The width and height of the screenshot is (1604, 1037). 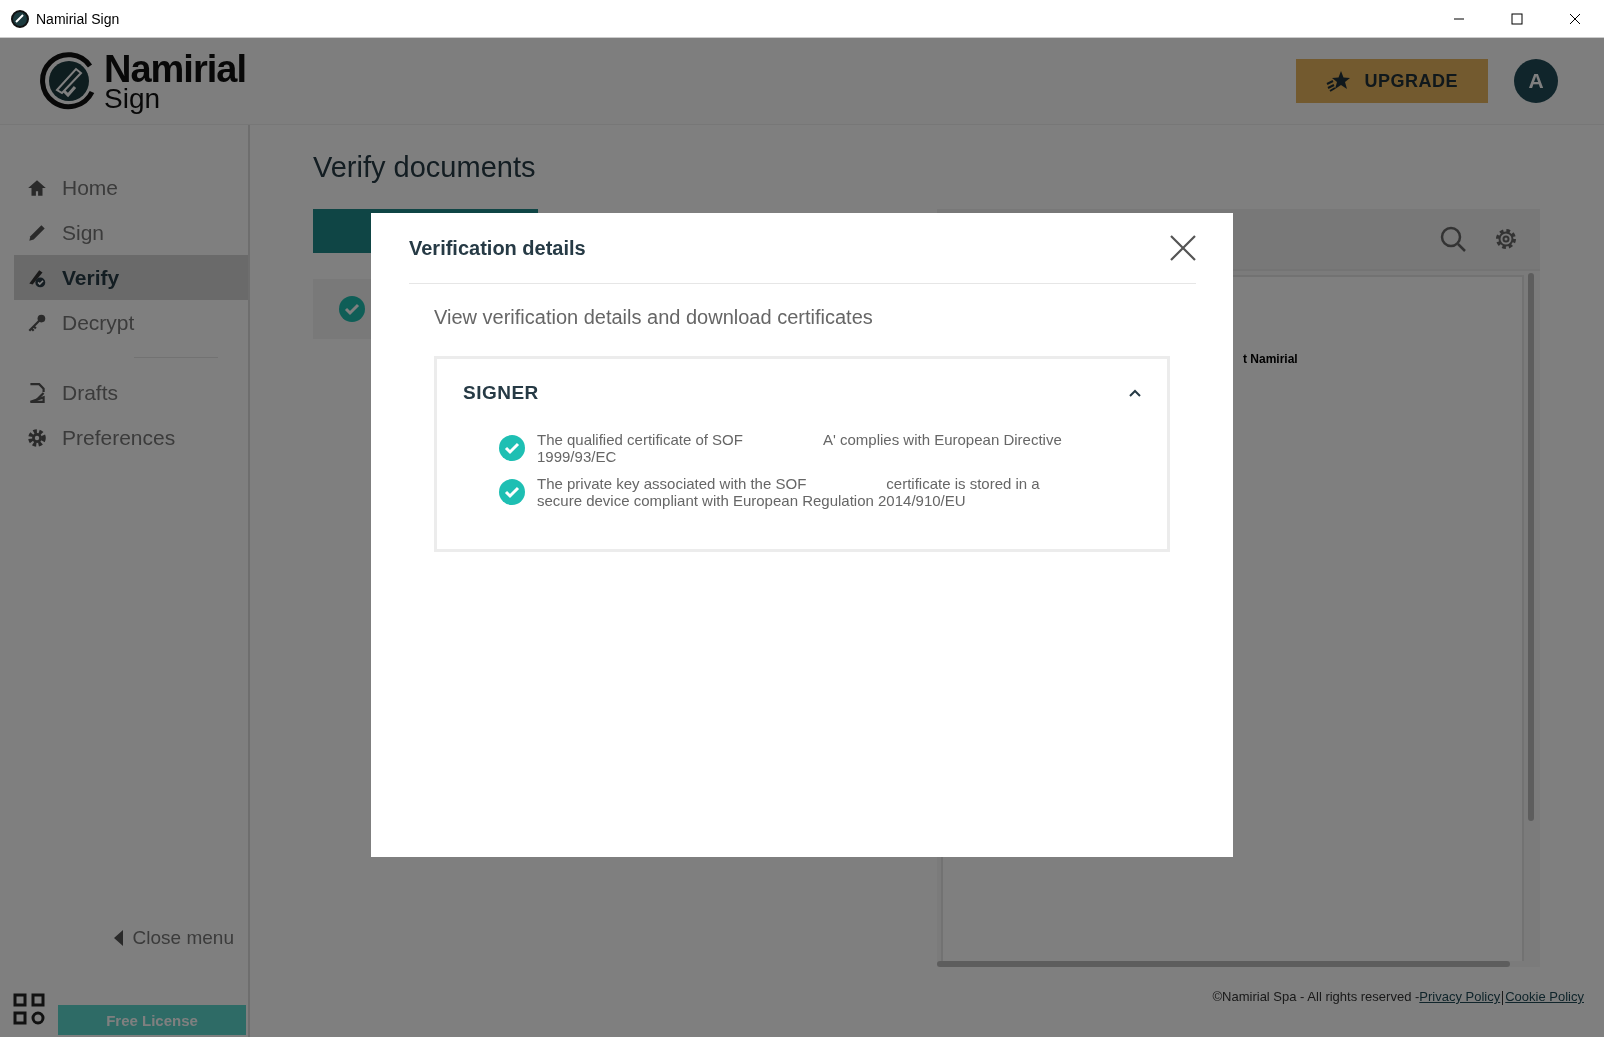 I want to click on sidebar-item: Drafts, so click(x=131, y=392).